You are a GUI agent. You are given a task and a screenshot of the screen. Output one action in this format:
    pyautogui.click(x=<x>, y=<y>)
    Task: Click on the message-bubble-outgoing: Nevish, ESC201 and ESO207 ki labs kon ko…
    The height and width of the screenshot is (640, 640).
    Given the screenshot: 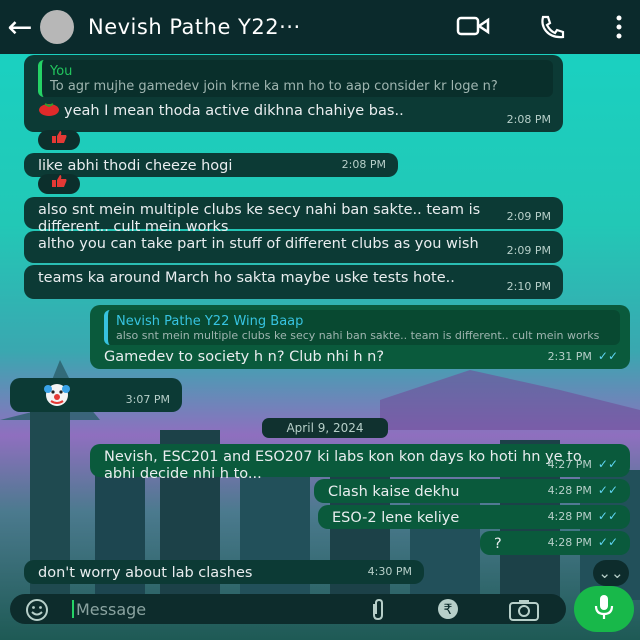 What is the action you would take?
    pyautogui.click(x=360, y=463)
    